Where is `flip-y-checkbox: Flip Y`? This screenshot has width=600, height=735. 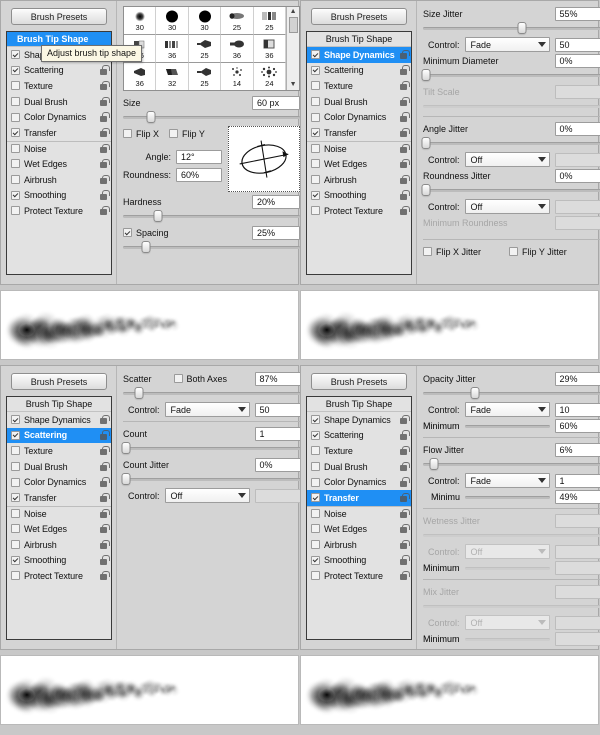 flip-y-checkbox: Flip Y is located at coordinates (187, 134).